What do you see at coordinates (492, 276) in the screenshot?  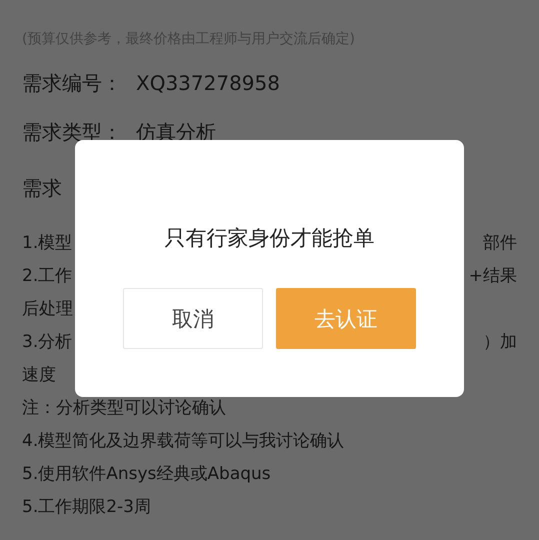 I see `description-text: +结果` at bounding box center [492, 276].